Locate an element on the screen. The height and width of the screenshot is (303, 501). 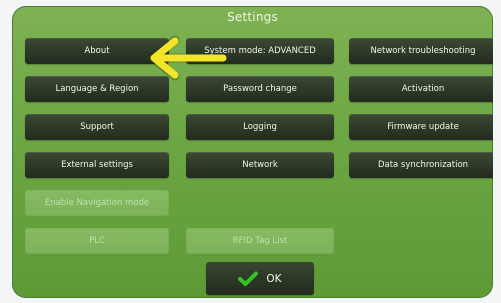
arrow-left-icon is located at coordinates (187, 58).